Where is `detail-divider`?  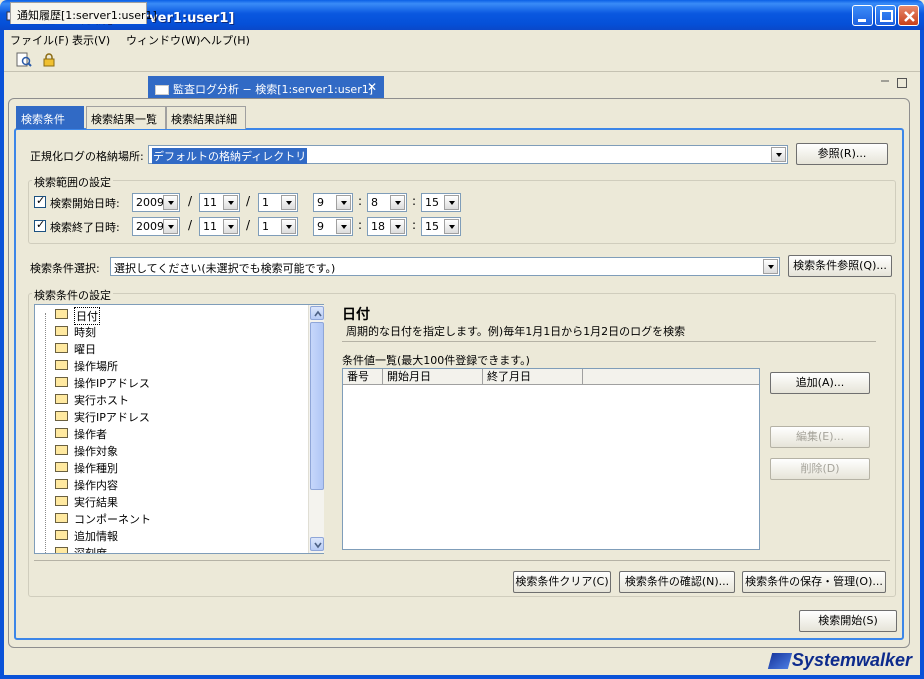 detail-divider is located at coordinates (609, 341).